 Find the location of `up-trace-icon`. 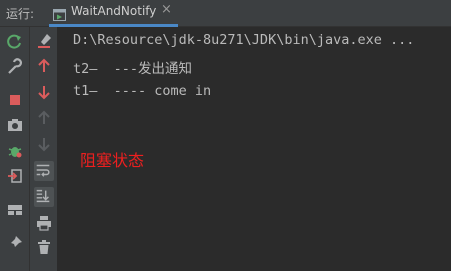

up-trace-icon is located at coordinates (44, 118).